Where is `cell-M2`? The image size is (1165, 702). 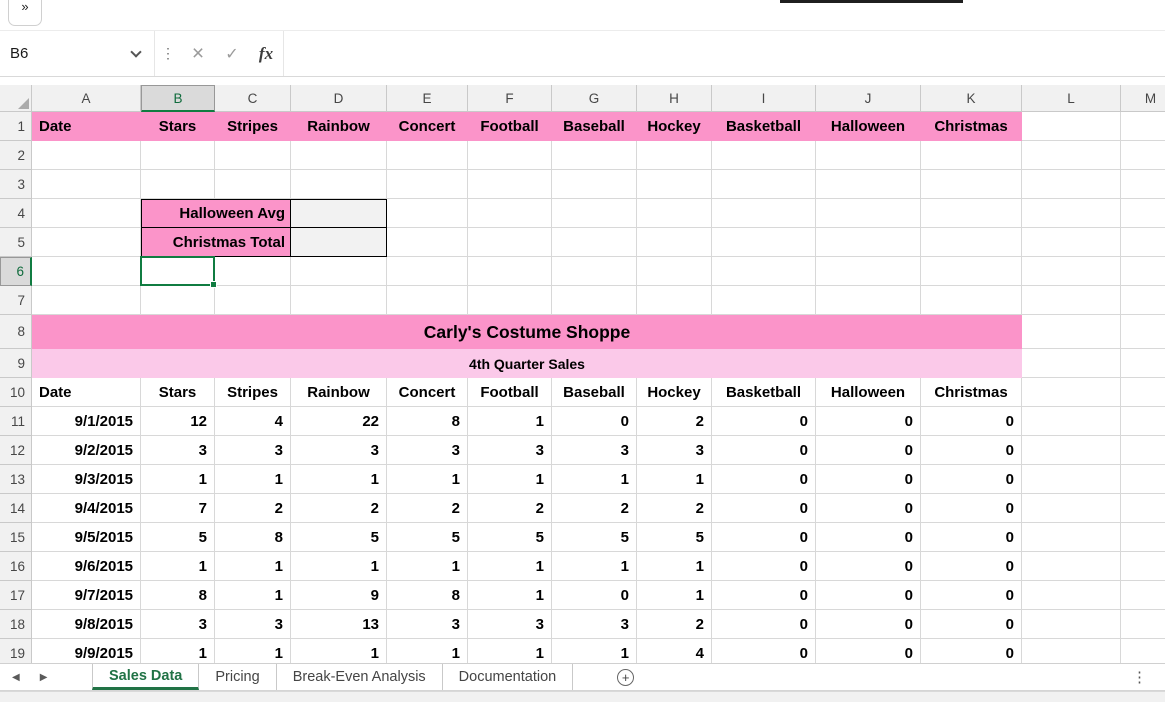 cell-M2 is located at coordinates (1143, 155).